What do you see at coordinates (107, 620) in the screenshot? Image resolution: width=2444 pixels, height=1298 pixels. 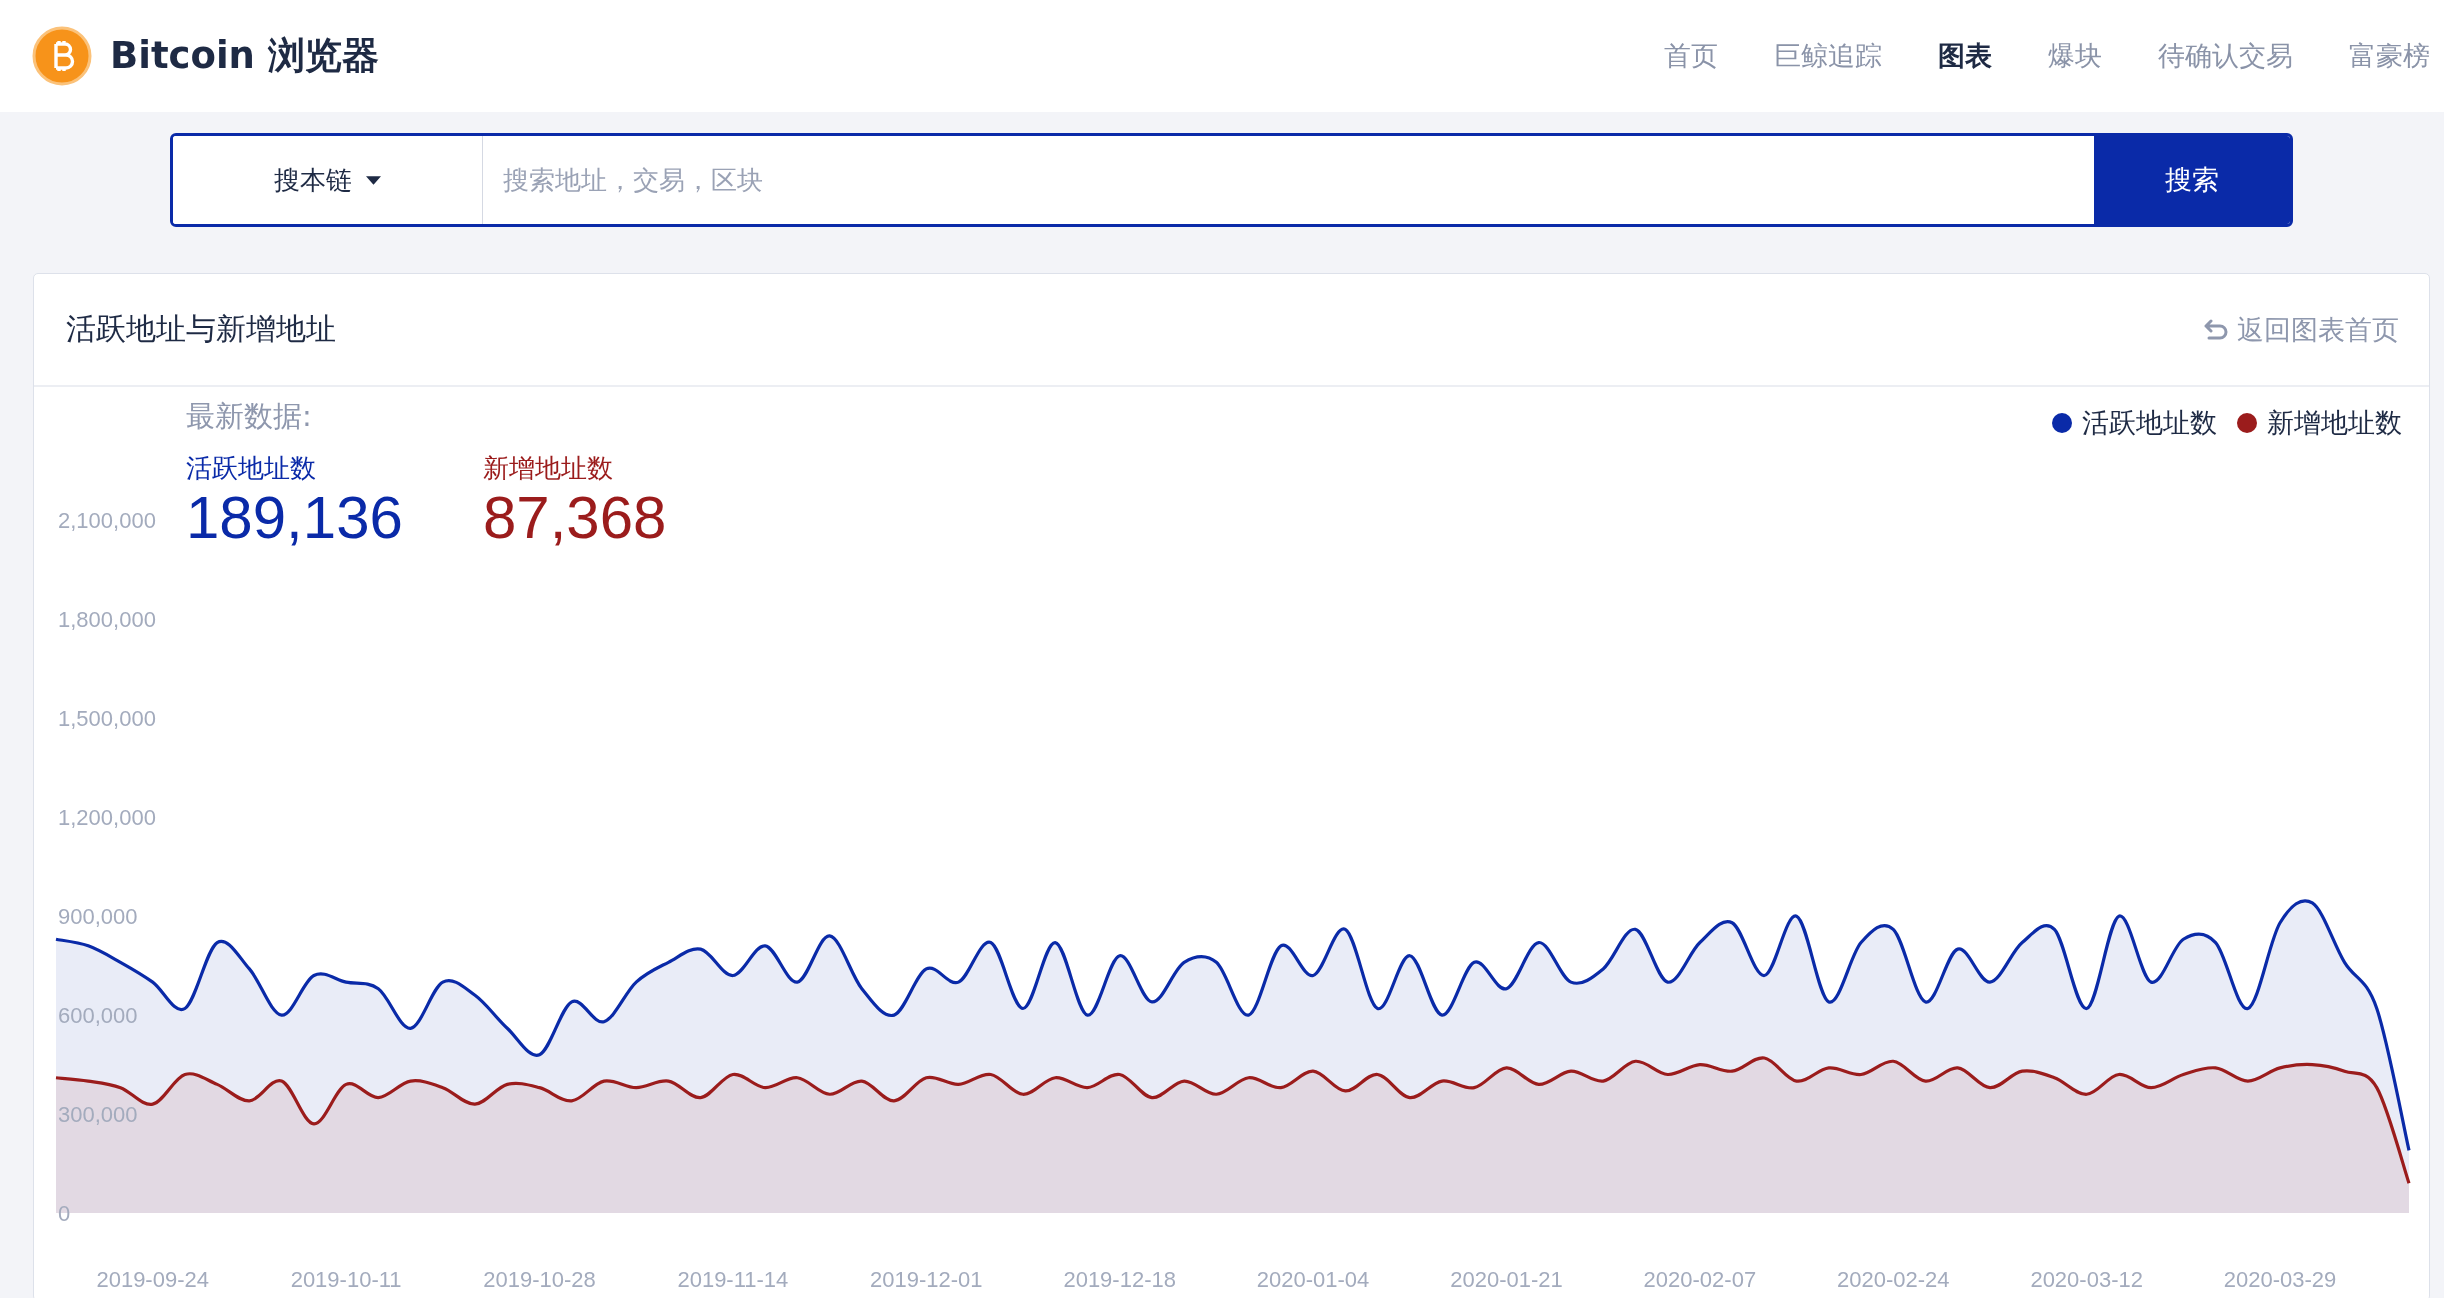 I see `y-axis-label: 1,800,000` at bounding box center [107, 620].